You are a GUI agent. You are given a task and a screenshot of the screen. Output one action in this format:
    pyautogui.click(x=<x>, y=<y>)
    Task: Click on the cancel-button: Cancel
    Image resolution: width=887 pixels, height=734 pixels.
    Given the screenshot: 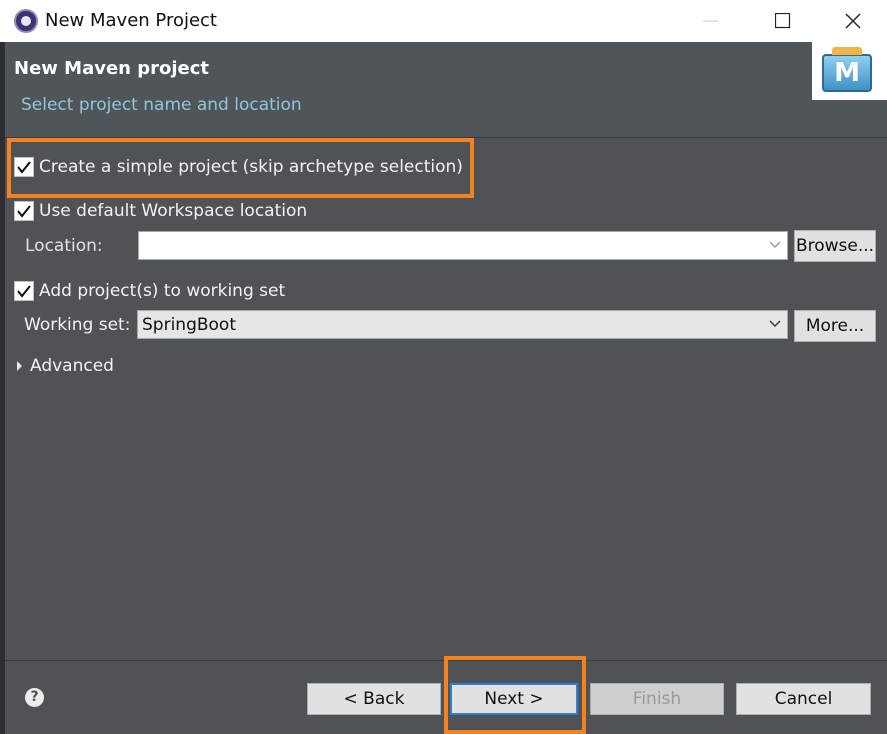 What is the action you would take?
    pyautogui.click(x=803, y=699)
    